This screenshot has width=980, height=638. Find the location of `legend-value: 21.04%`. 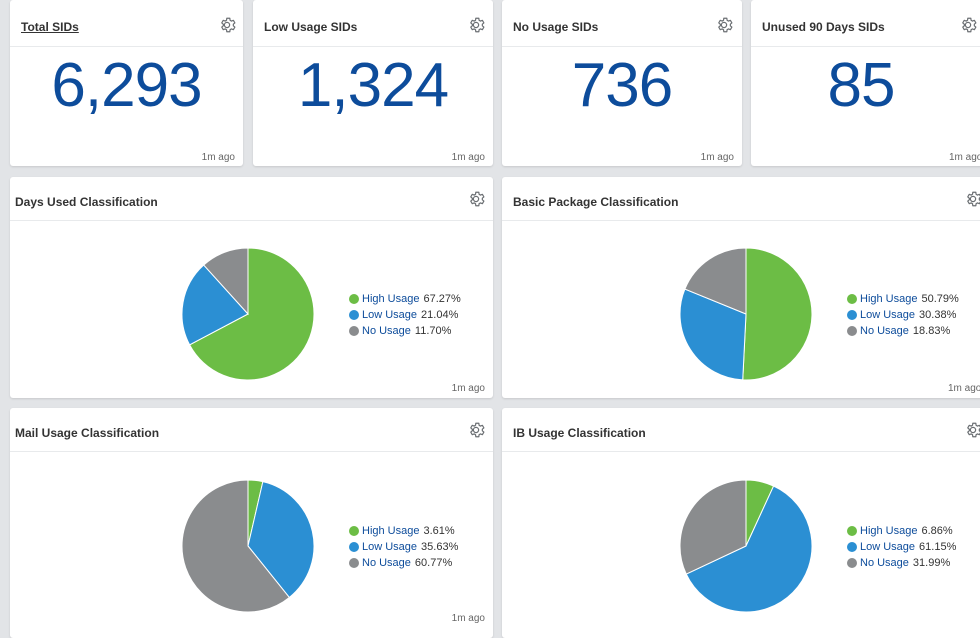

legend-value: 21.04% is located at coordinates (440, 315).